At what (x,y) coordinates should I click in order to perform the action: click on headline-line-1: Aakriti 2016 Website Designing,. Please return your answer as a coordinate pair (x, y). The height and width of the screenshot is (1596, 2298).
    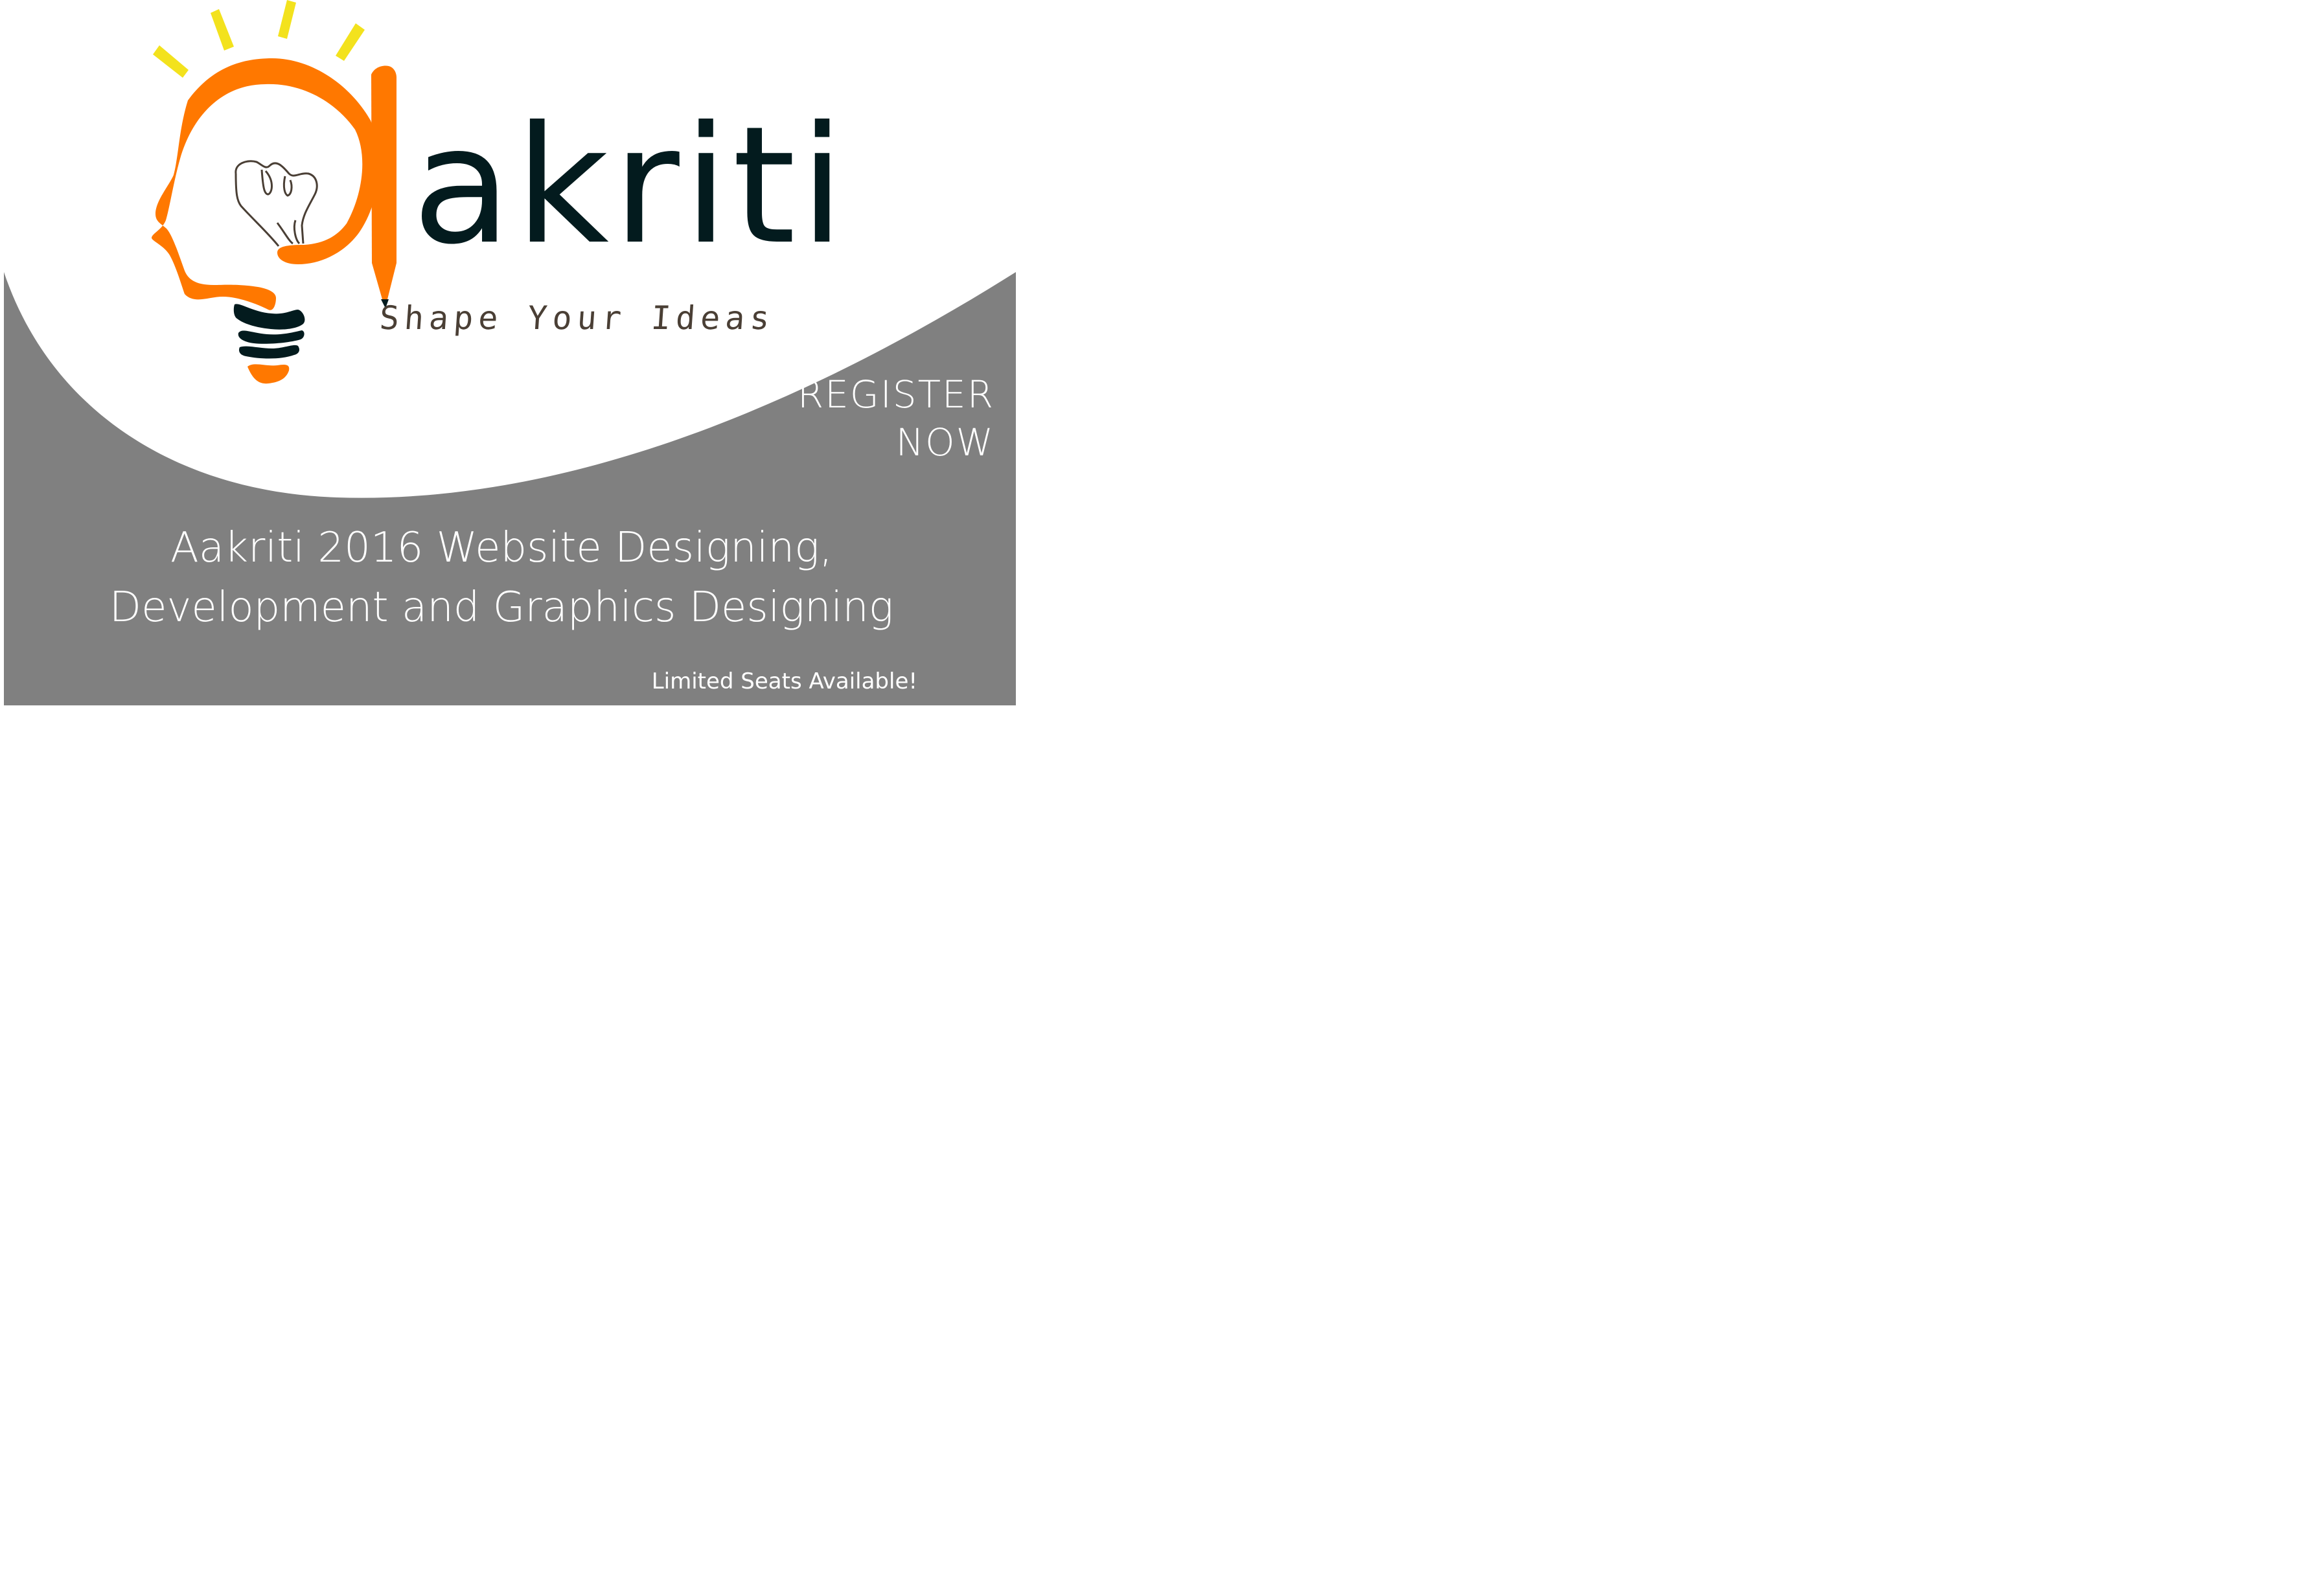
    Looking at the image, I should click on (501, 548).